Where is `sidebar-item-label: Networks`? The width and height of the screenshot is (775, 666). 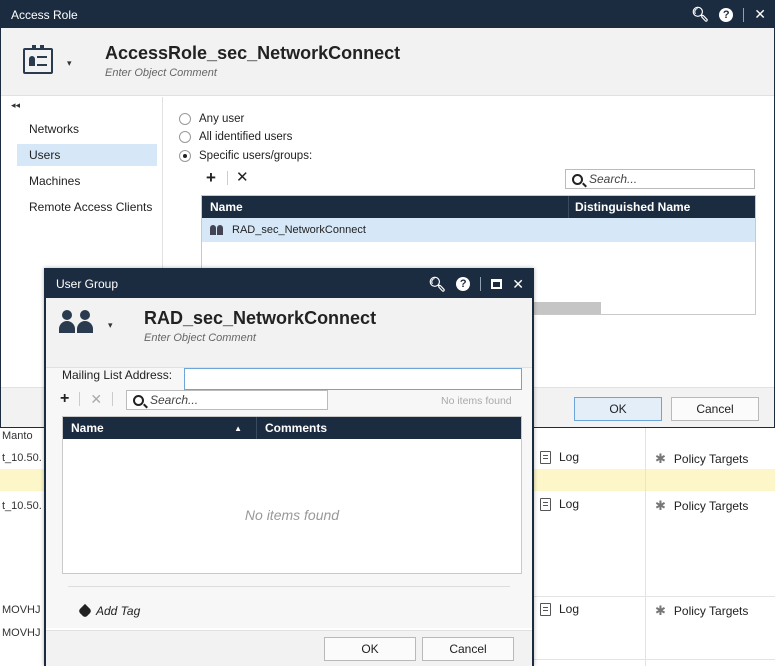
sidebar-item-label: Networks is located at coordinates (54, 129).